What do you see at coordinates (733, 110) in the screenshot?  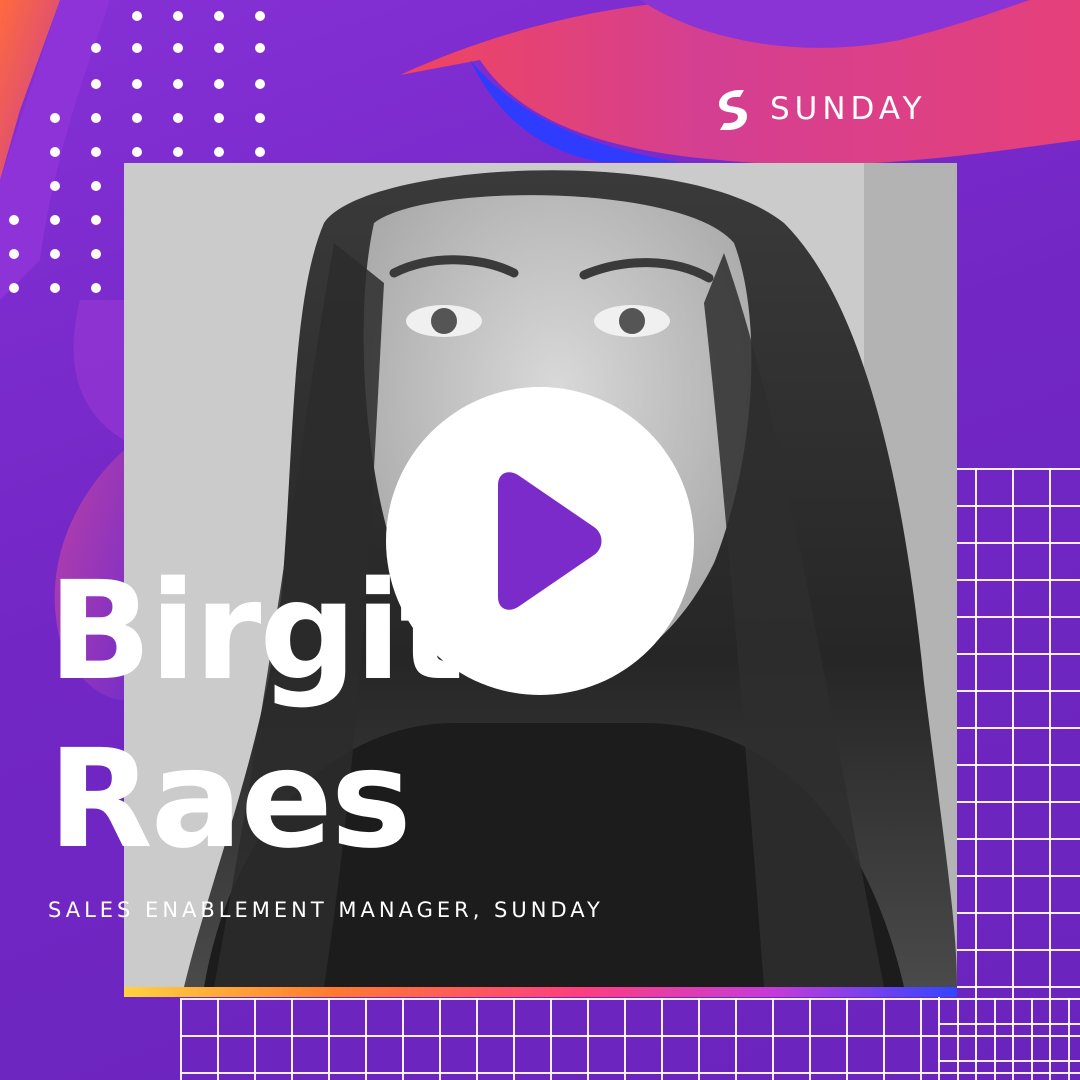 I see `sunday-s-icon` at bounding box center [733, 110].